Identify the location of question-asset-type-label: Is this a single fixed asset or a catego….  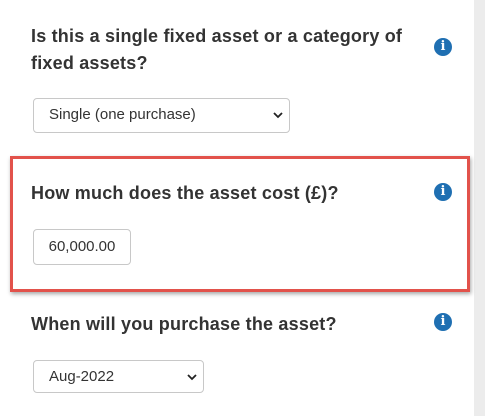
(216, 50).